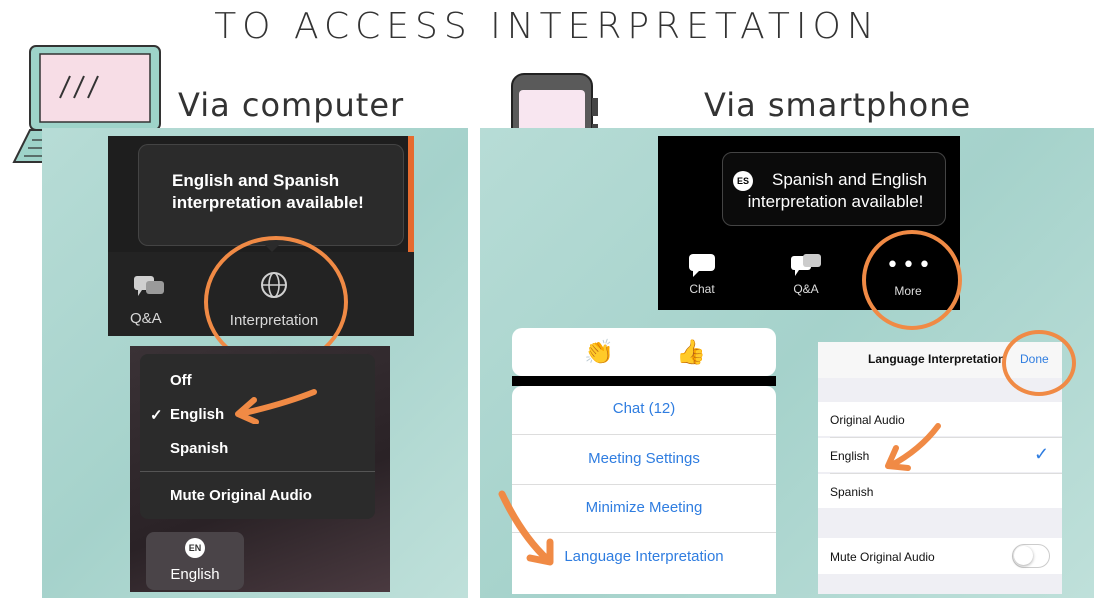  What do you see at coordinates (644, 458) in the screenshot?
I see `menu-item-meeting-settings: Meeting Settings` at bounding box center [644, 458].